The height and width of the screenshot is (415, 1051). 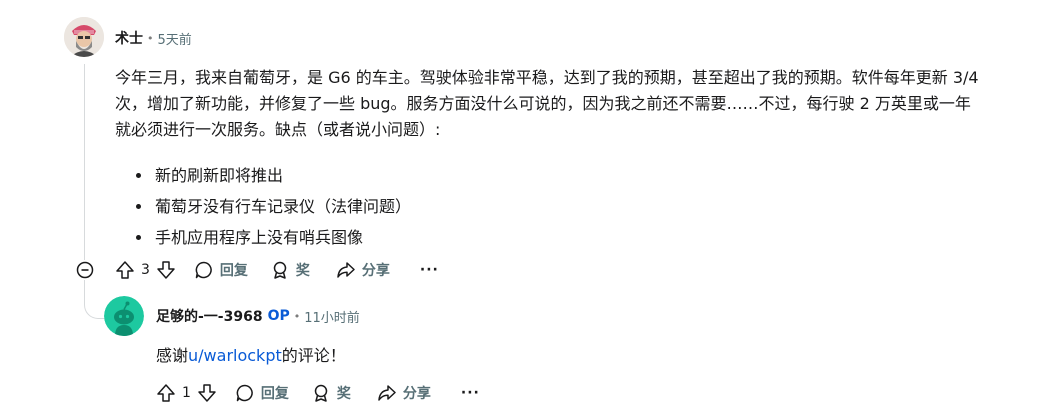 I want to click on reply-action-bar: 1 回复 奖 分享 ···, so click(x=318, y=393).